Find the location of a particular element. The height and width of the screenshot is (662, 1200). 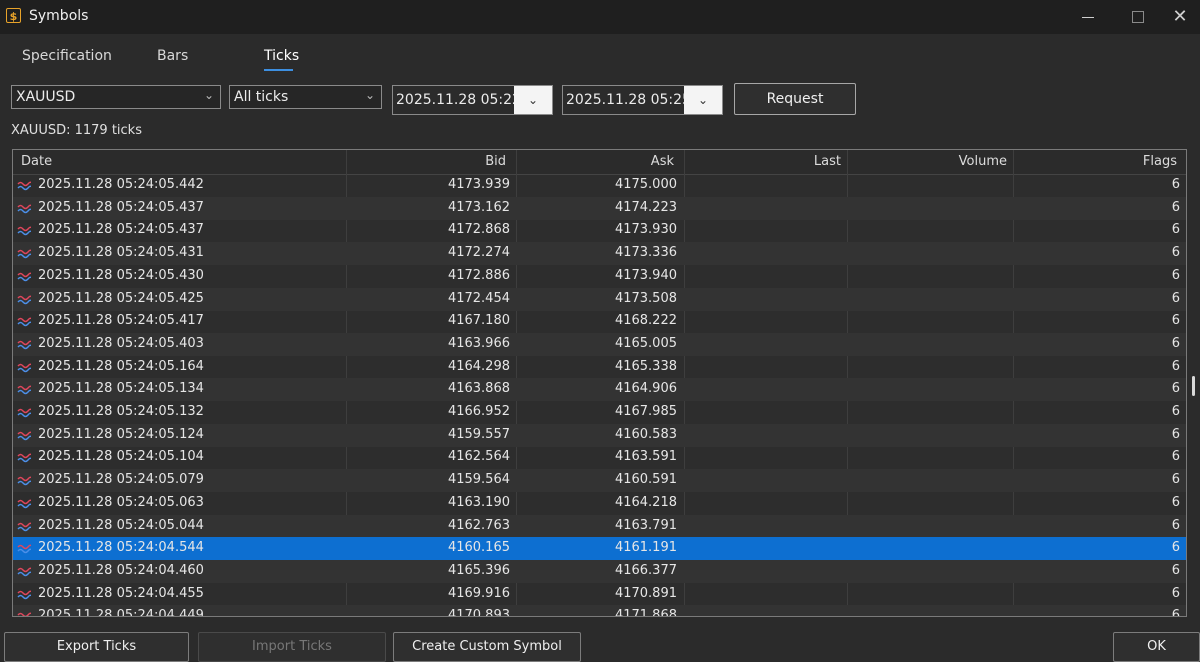

cell-date: 2025.11.28 05:24:05.430 is located at coordinates (121, 275).